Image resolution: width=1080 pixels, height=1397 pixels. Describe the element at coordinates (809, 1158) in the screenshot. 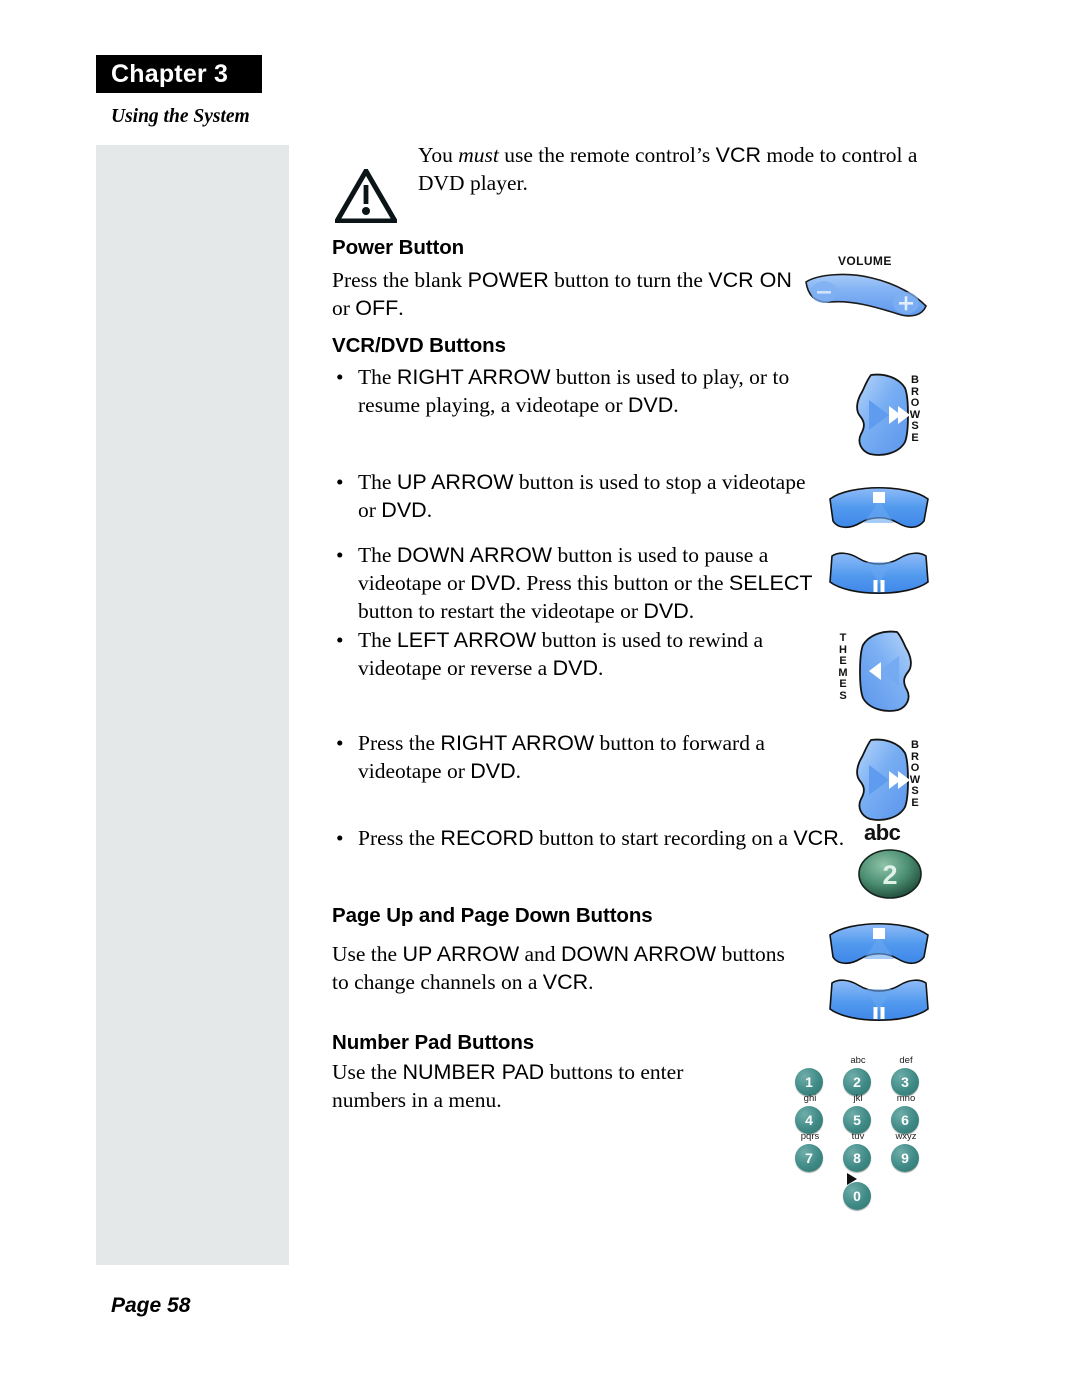

I see `numpad-digit-7: 7` at that location.